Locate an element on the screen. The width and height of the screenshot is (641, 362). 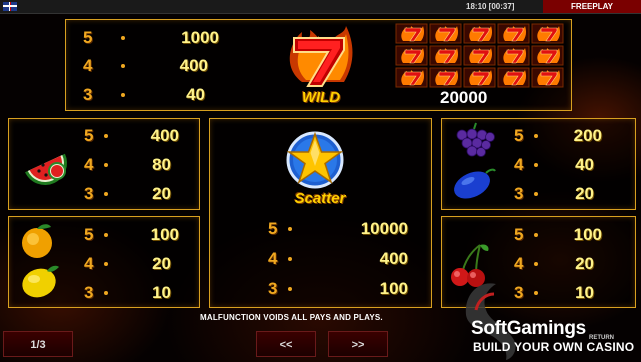
wild-label: WILD is located at coordinates (321, 97).